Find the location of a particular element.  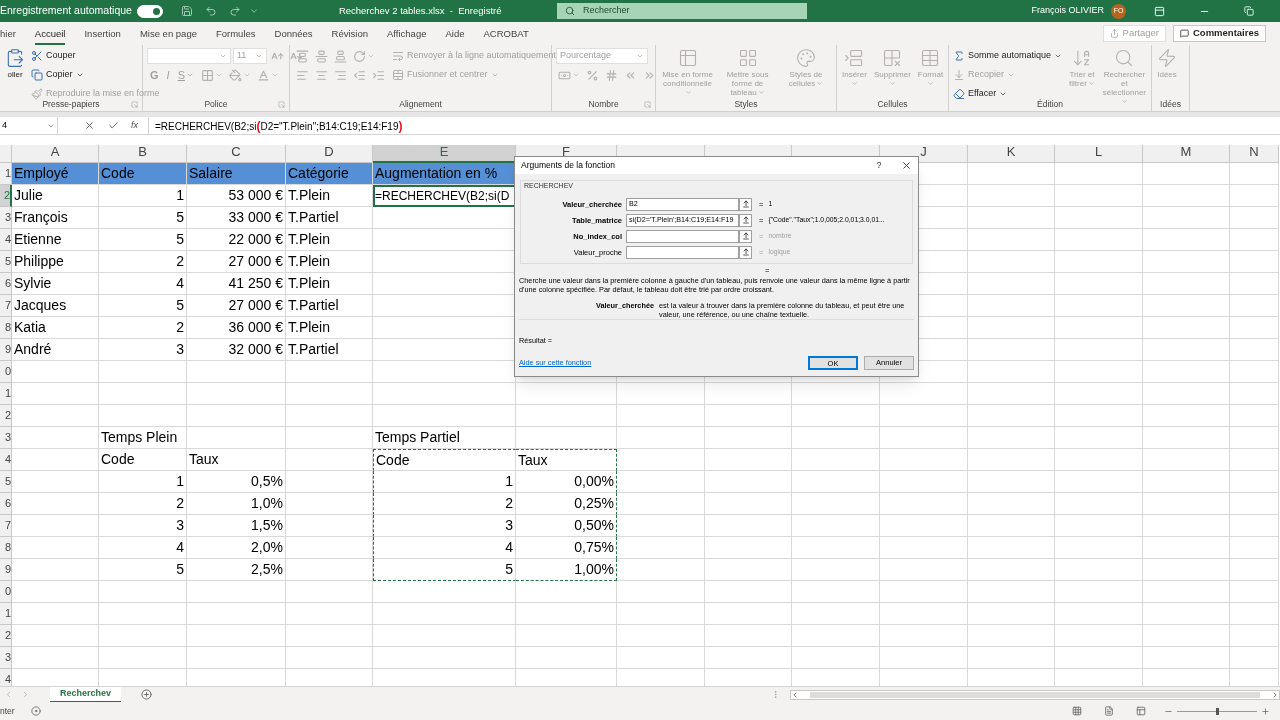

horizontal-scrollbar is located at coordinates (1035, 694).